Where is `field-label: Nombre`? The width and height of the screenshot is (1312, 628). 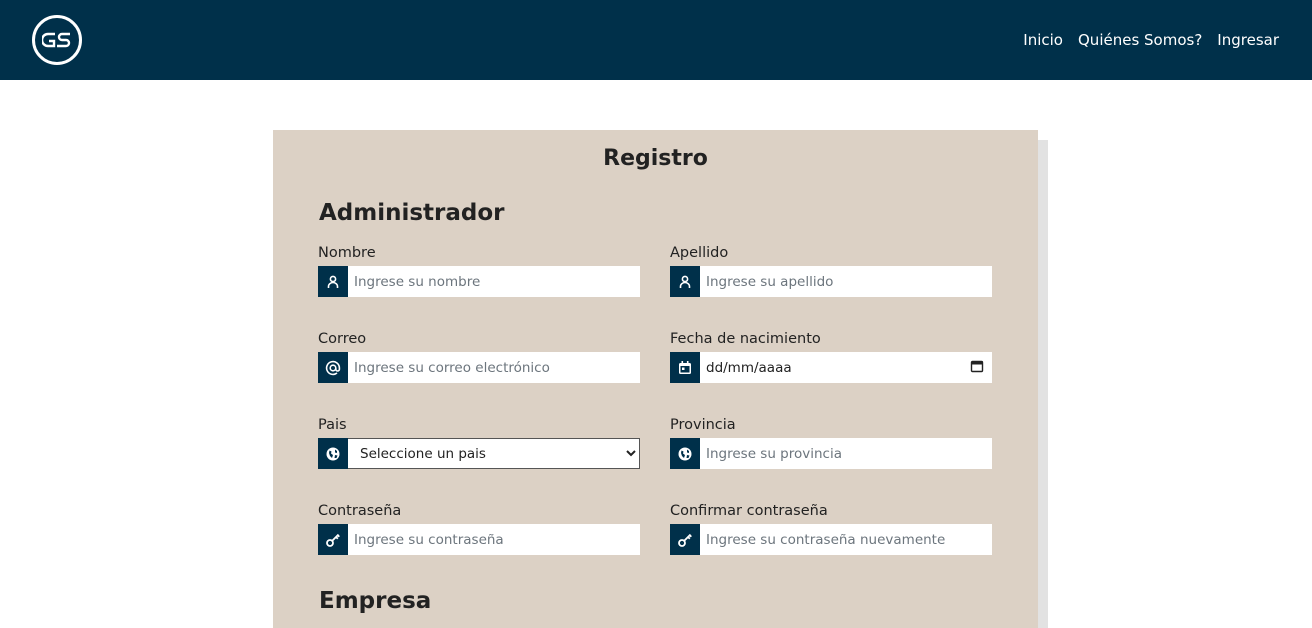 field-label: Nombre is located at coordinates (347, 253).